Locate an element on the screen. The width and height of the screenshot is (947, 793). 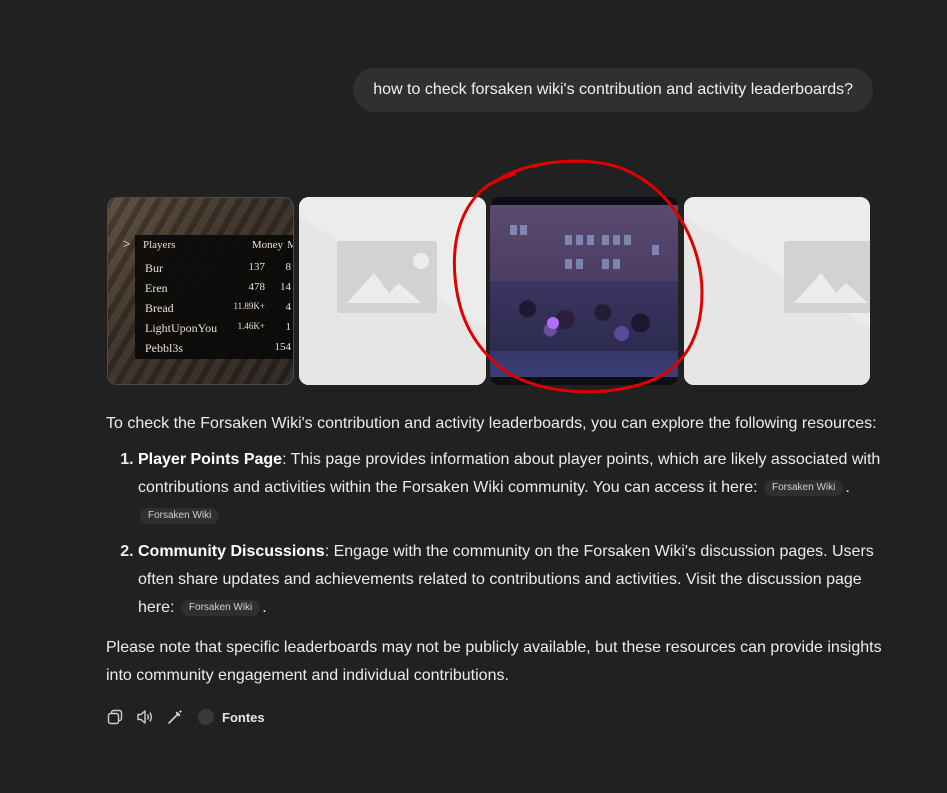
scoreboard-header-money: Money is located at coordinates (267, 245).